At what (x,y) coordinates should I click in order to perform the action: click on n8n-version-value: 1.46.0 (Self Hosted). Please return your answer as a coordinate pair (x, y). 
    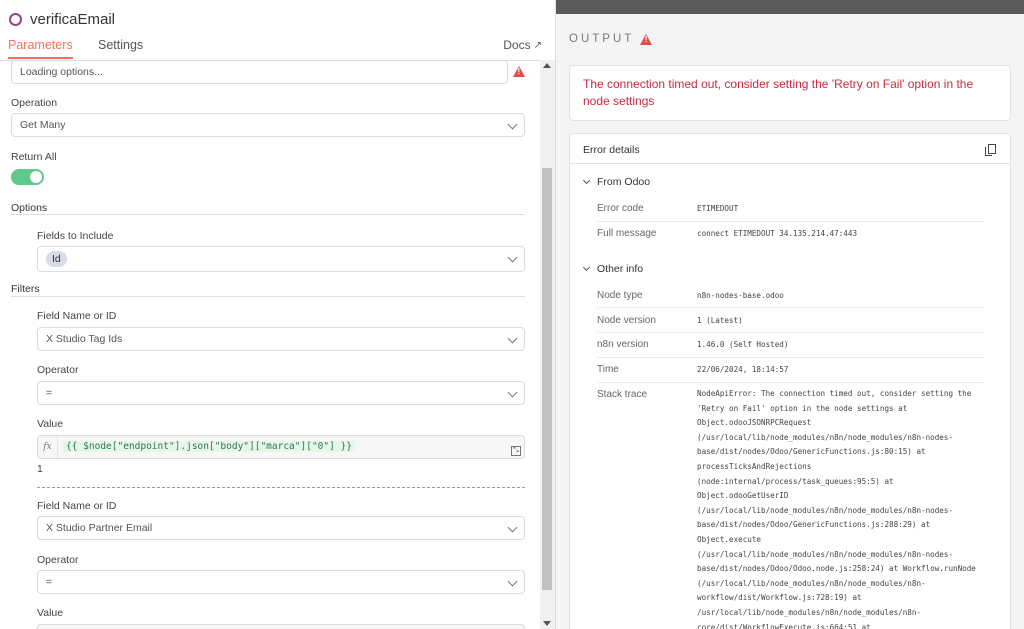
    Looking at the image, I should click on (743, 344).